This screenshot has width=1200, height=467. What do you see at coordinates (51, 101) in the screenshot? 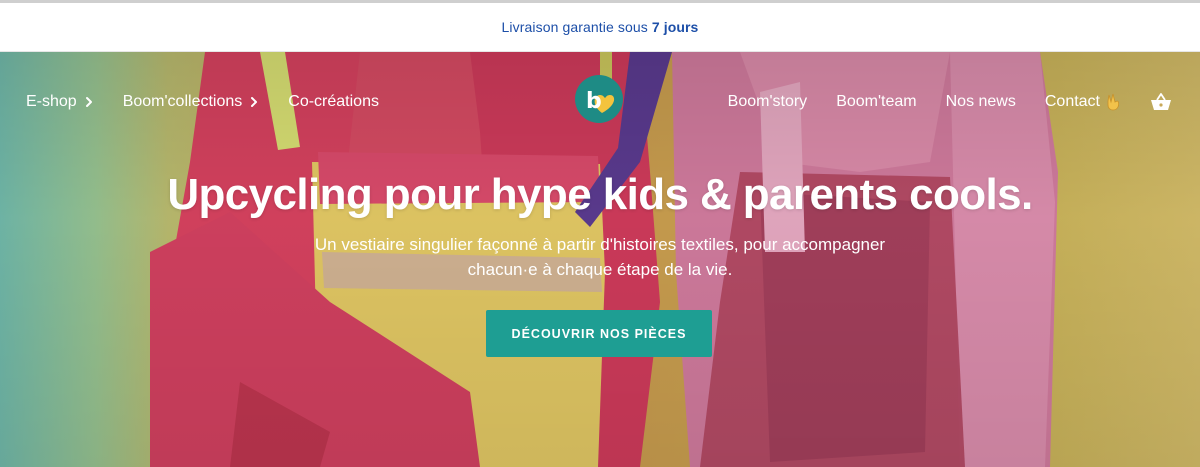
I see `nav-item-label: E-shop` at bounding box center [51, 101].